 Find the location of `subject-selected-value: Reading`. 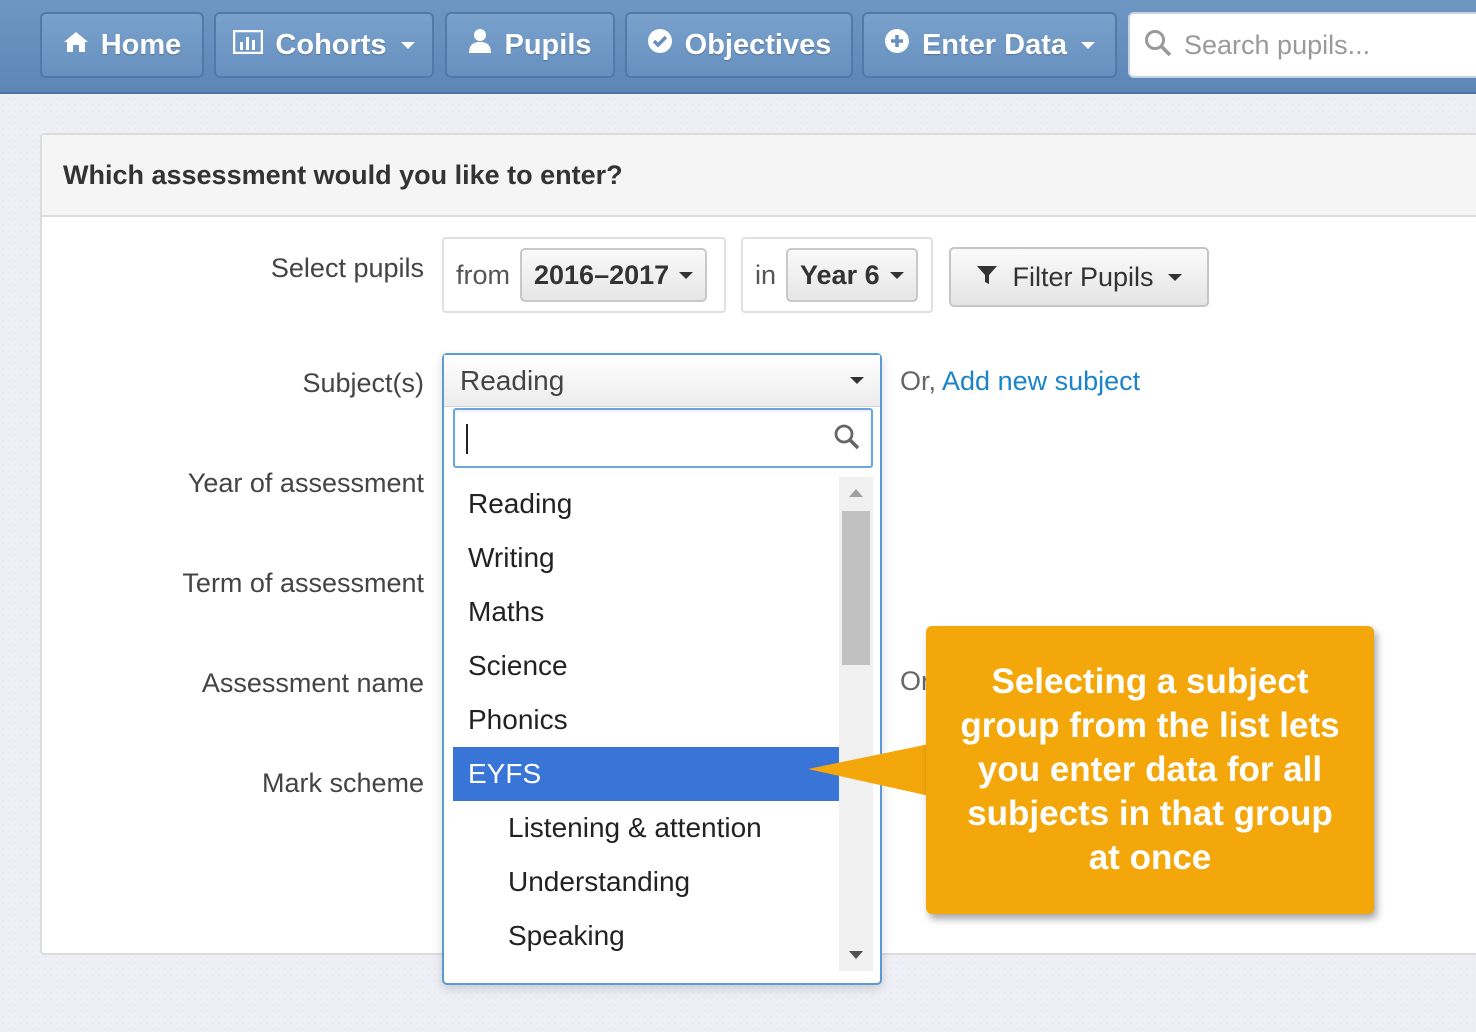

subject-selected-value: Reading is located at coordinates (512, 380).